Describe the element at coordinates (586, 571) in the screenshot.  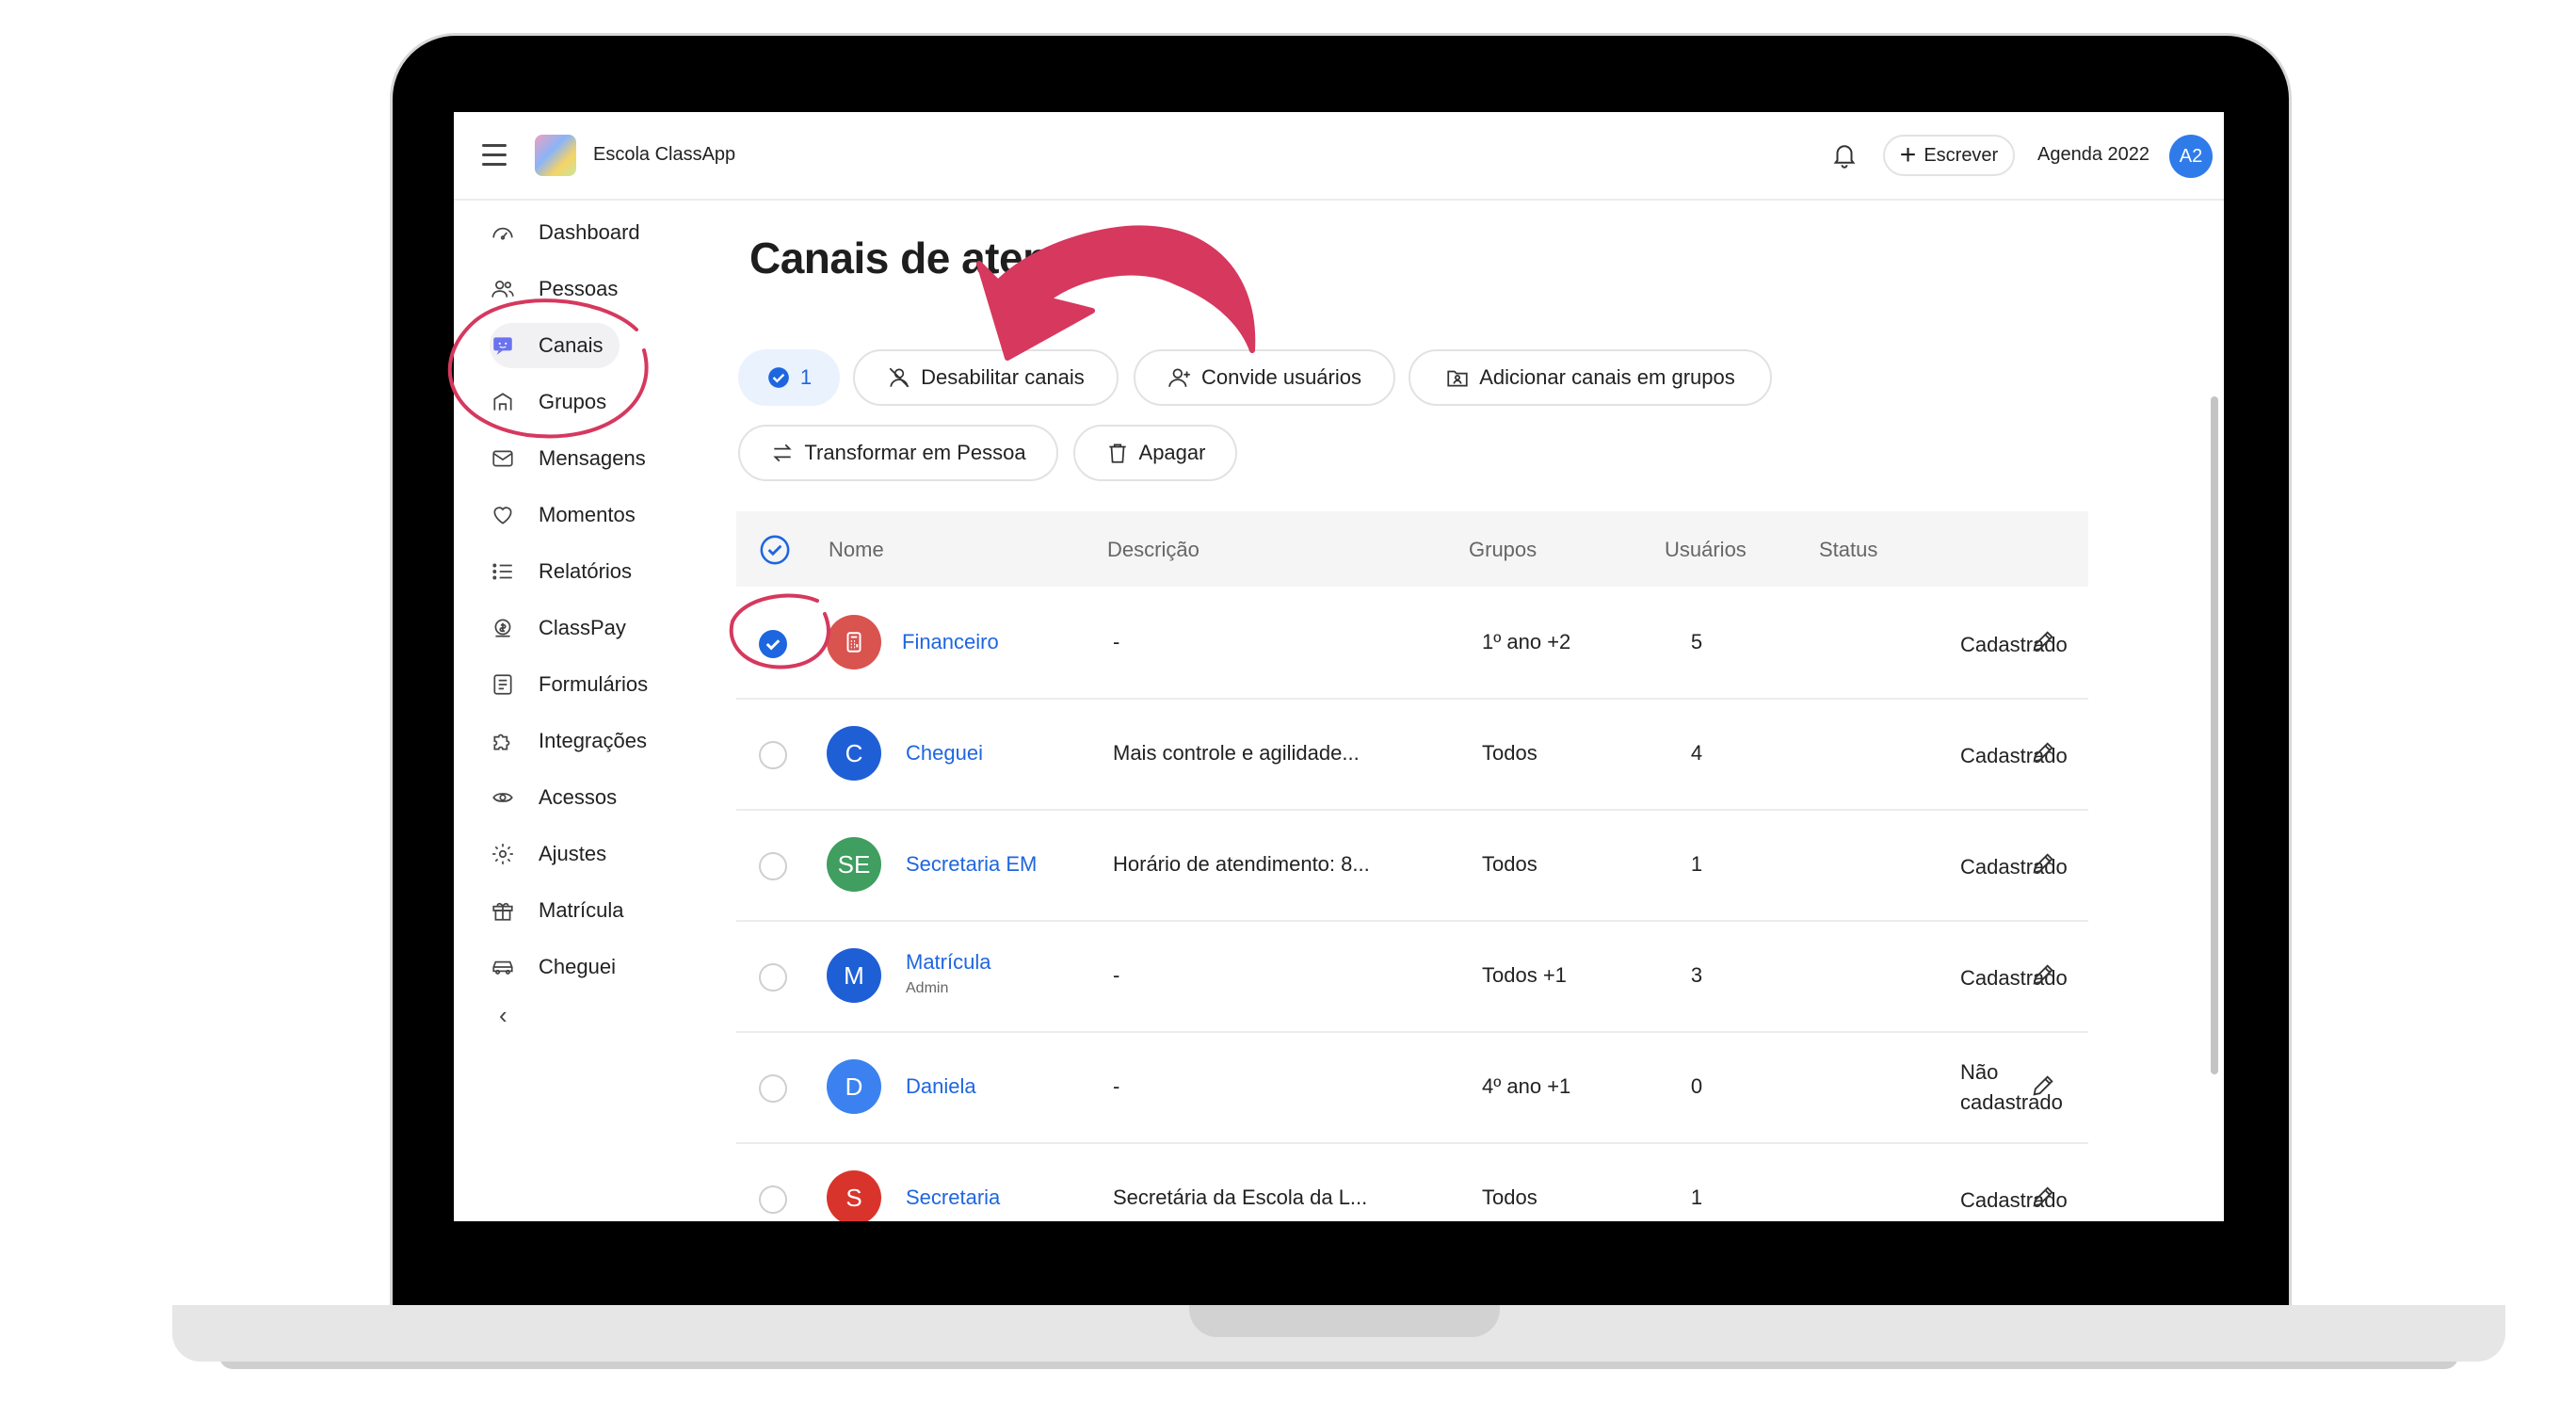
I see `sidebar-item-label: Relatórios` at that location.